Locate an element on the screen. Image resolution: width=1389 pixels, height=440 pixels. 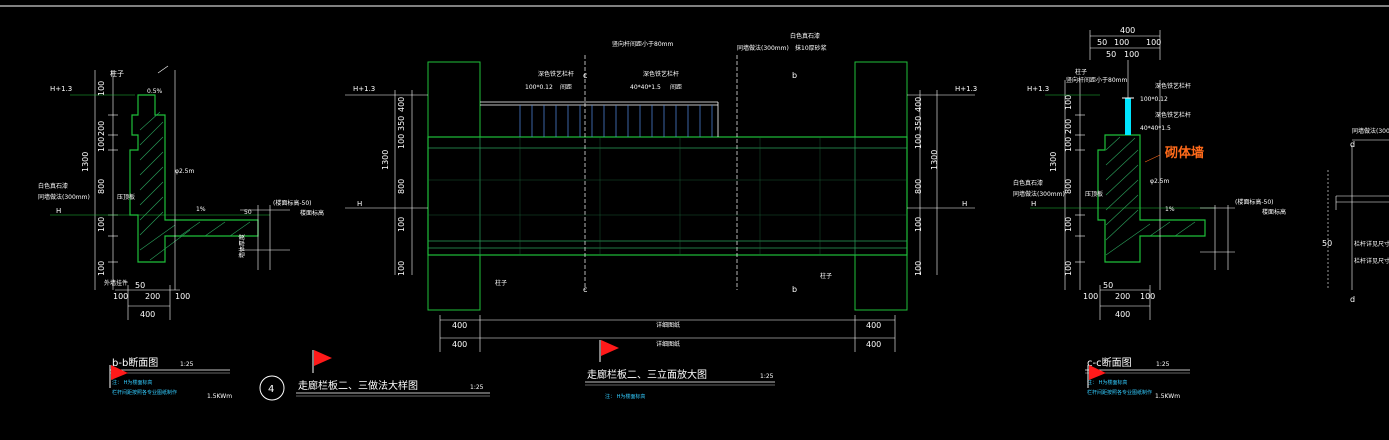
elev-col-label-left: 柱子 is located at coordinates (501, 283).